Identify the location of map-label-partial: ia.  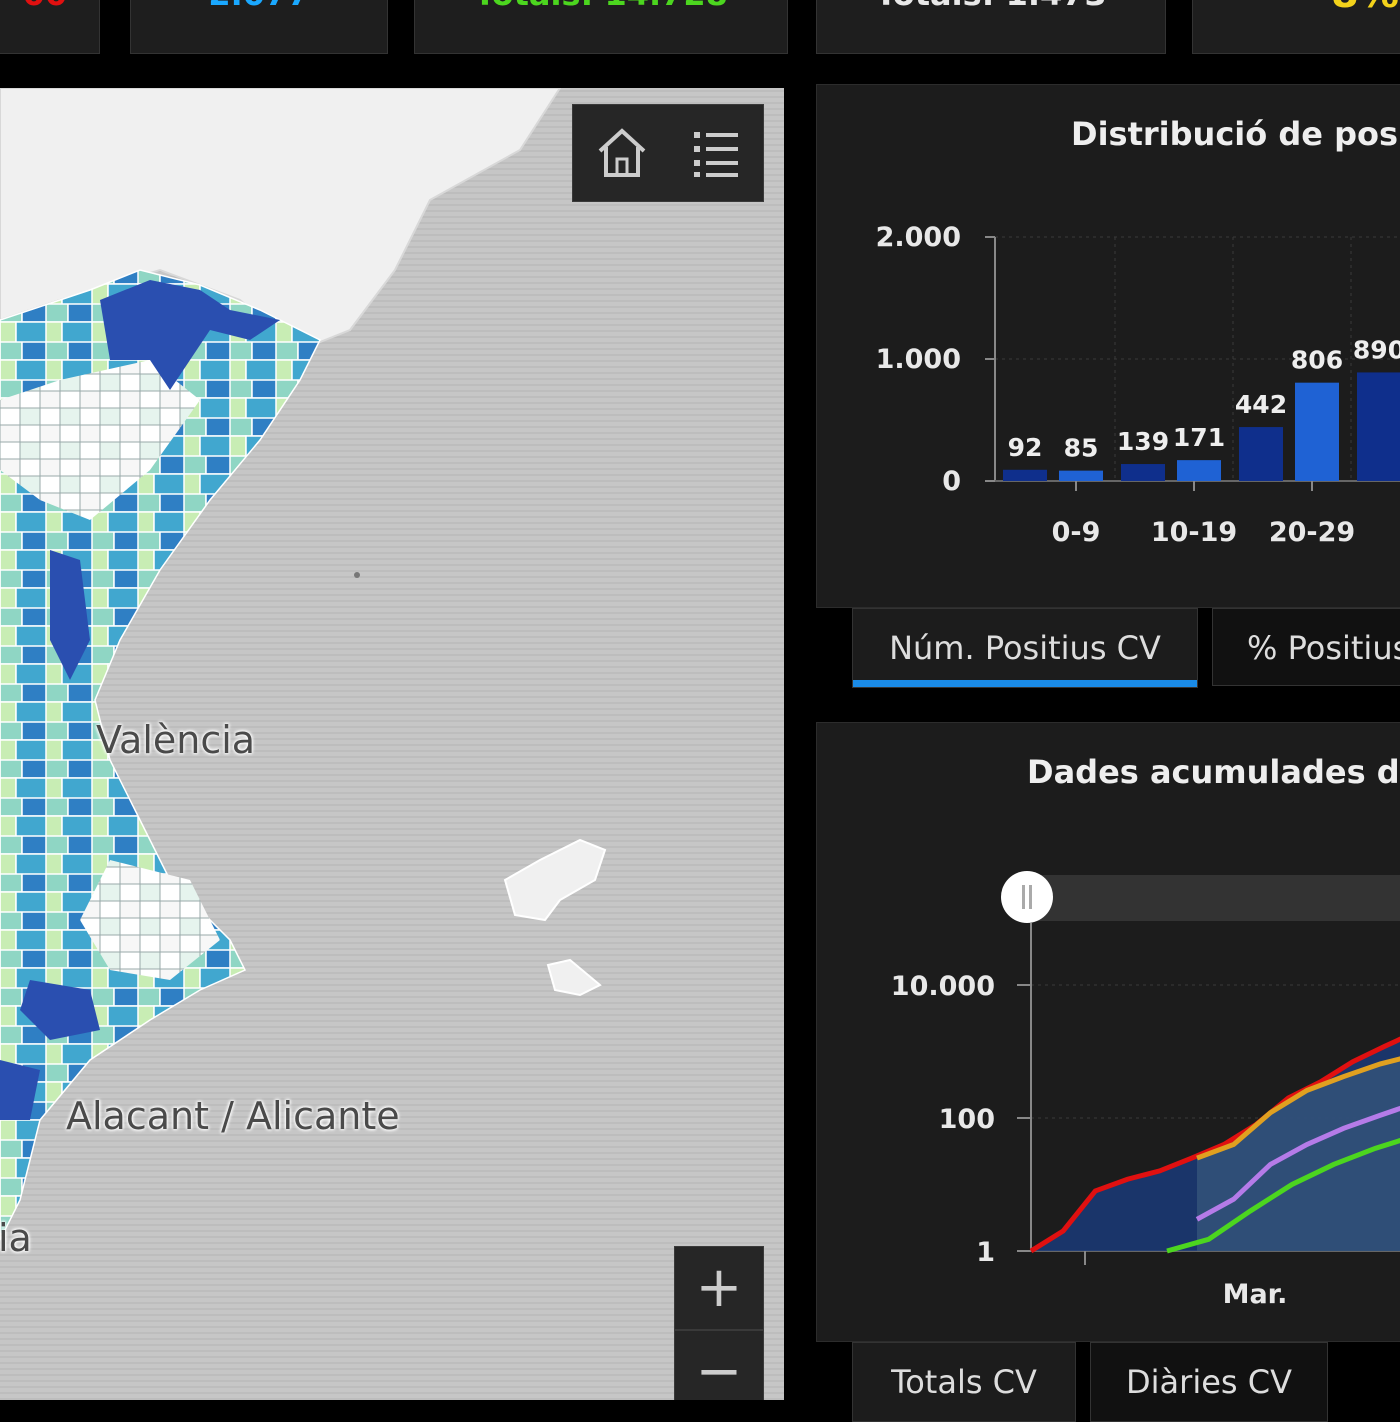
(16, 1238).